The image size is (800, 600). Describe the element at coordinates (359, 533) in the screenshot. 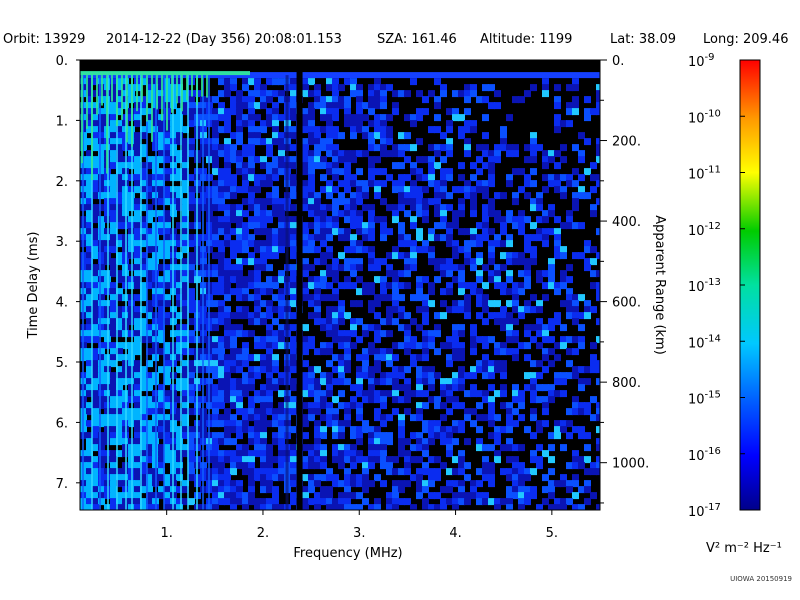

I see `x-tick-label: 3.` at that location.